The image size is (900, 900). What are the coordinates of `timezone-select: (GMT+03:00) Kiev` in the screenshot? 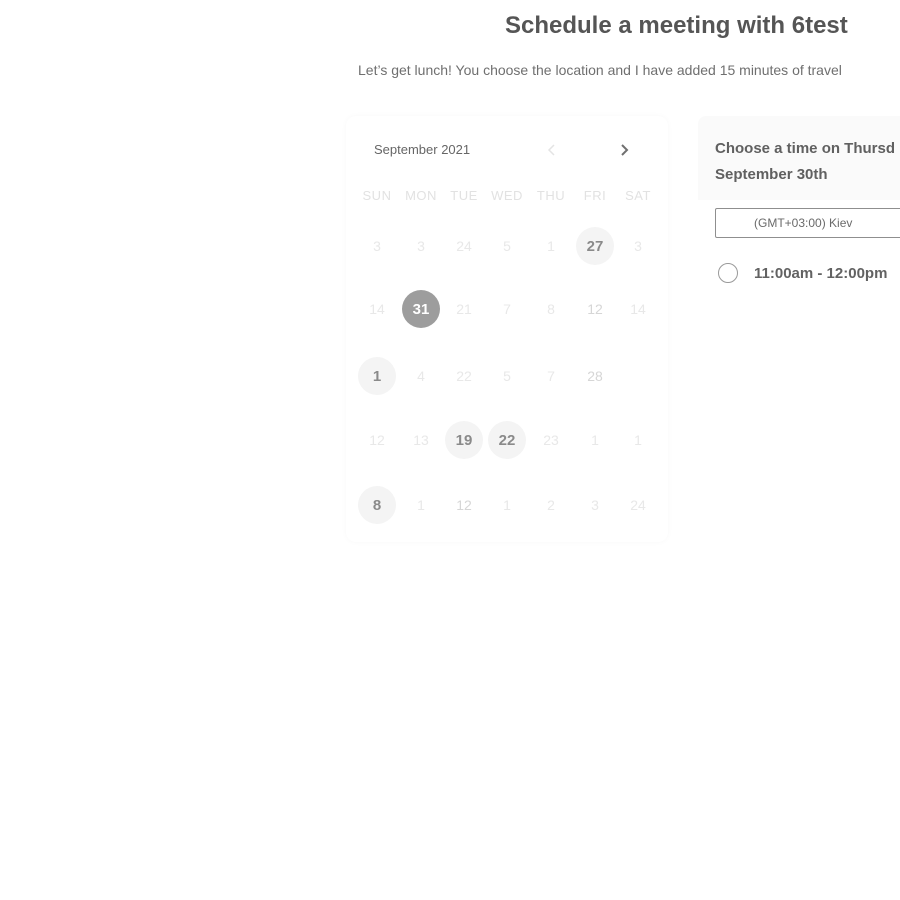 It's located at (807, 223).